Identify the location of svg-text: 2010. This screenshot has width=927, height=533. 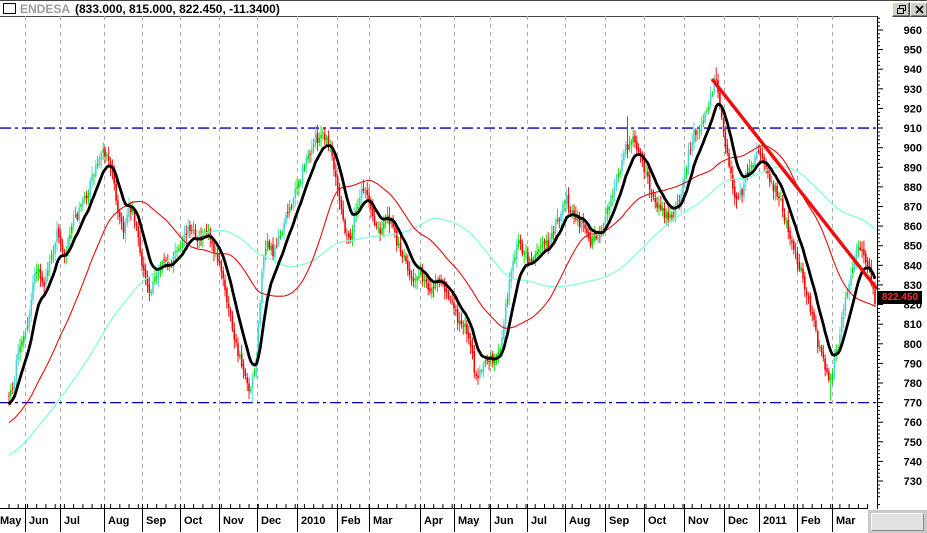
(313, 521).